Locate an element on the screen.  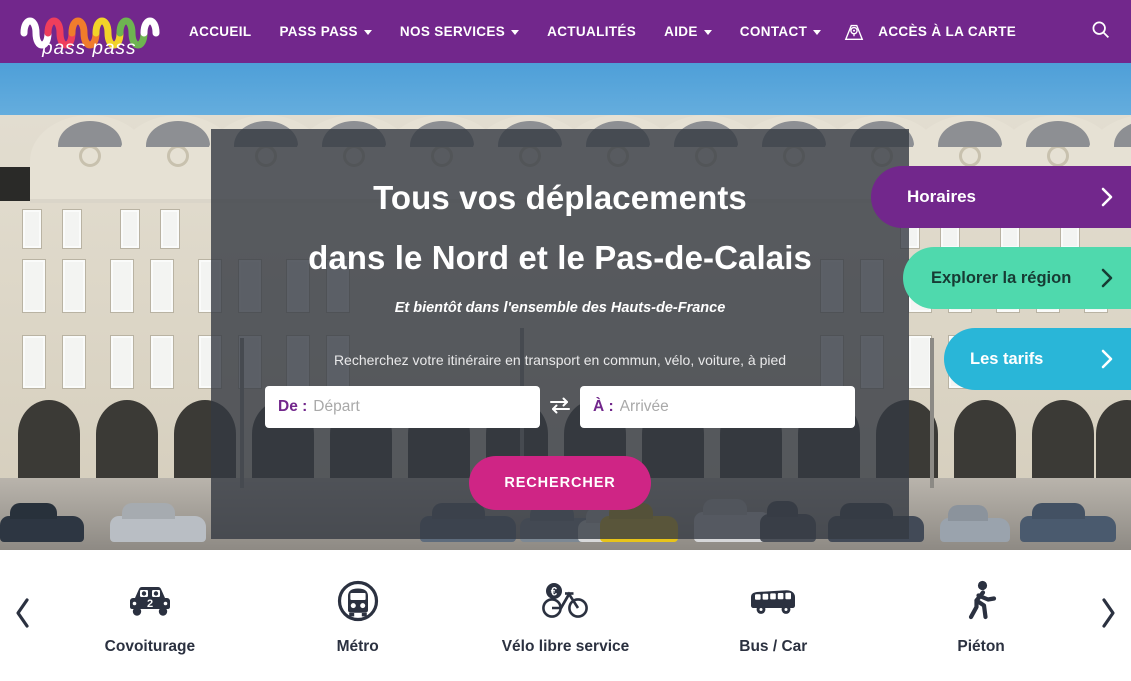
nav-accueil: ACCUEIL is located at coordinates (220, 31).